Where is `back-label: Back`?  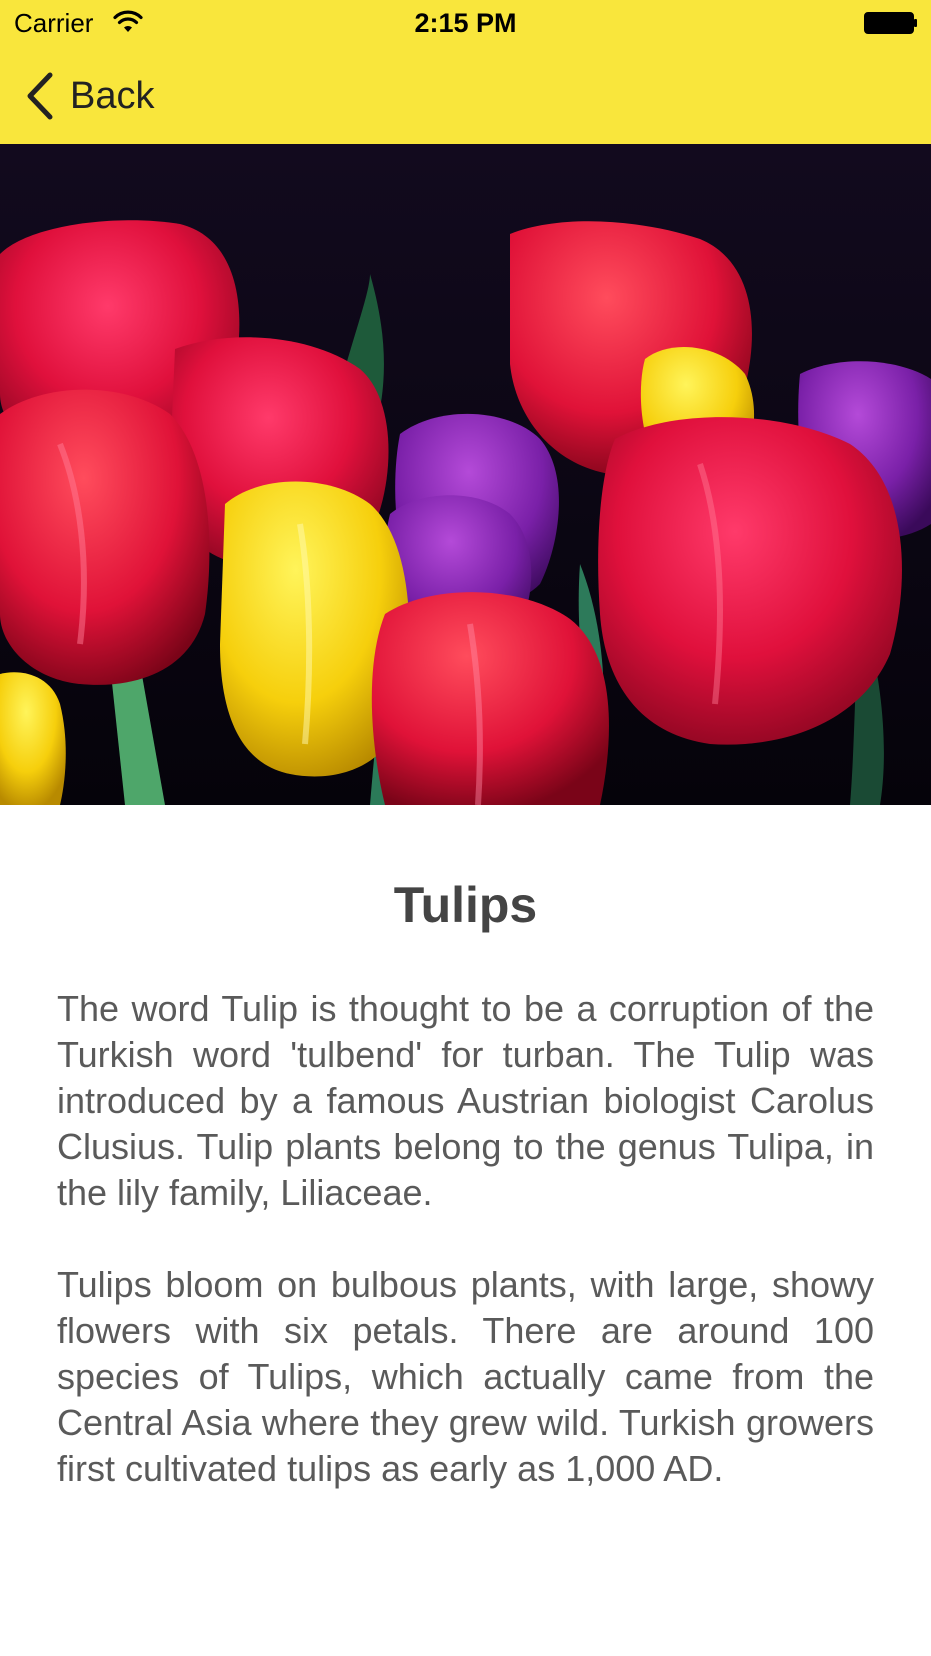 back-label: Back is located at coordinates (112, 96).